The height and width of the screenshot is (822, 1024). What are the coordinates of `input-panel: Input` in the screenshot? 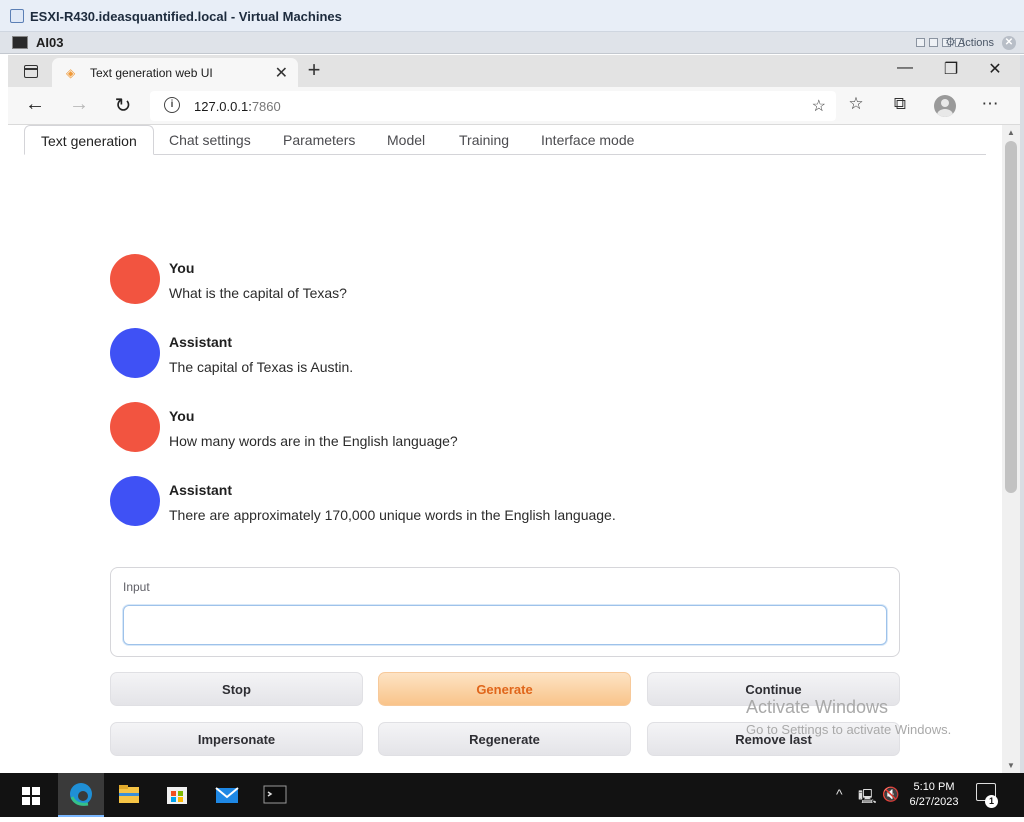 It's located at (505, 612).